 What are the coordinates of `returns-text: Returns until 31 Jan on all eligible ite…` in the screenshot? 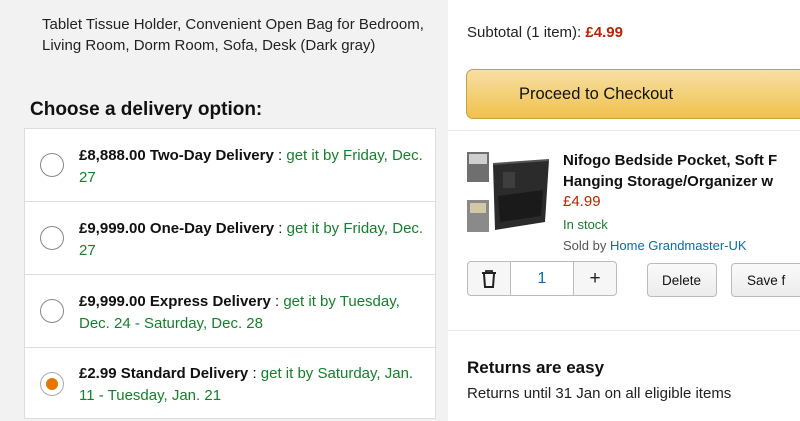 It's located at (599, 393).